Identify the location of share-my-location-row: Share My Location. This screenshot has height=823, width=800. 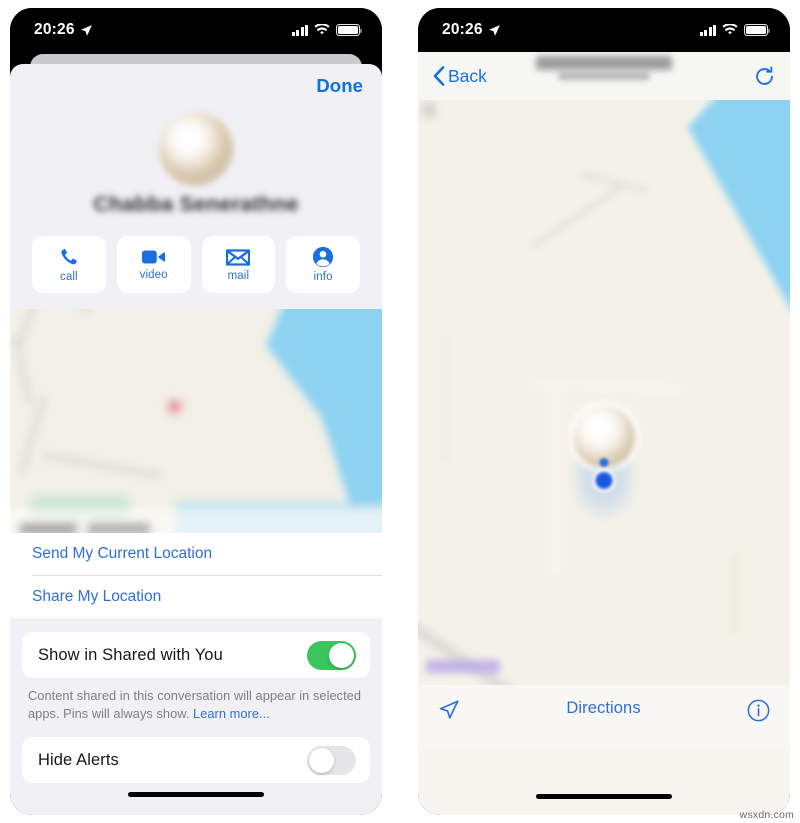
(196, 597).